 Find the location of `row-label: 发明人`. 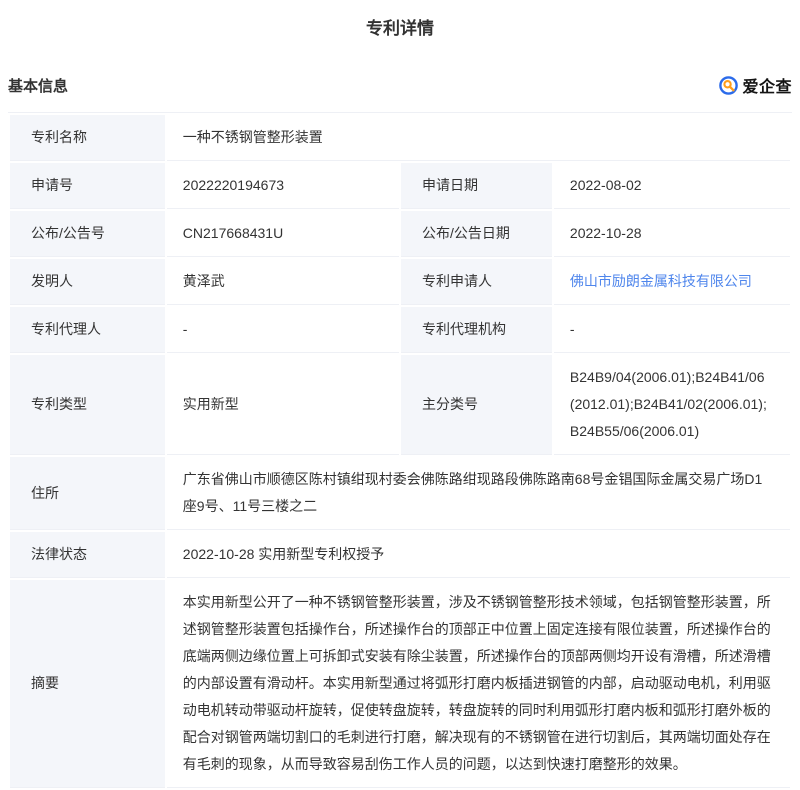

row-label: 发明人 is located at coordinates (87, 282).